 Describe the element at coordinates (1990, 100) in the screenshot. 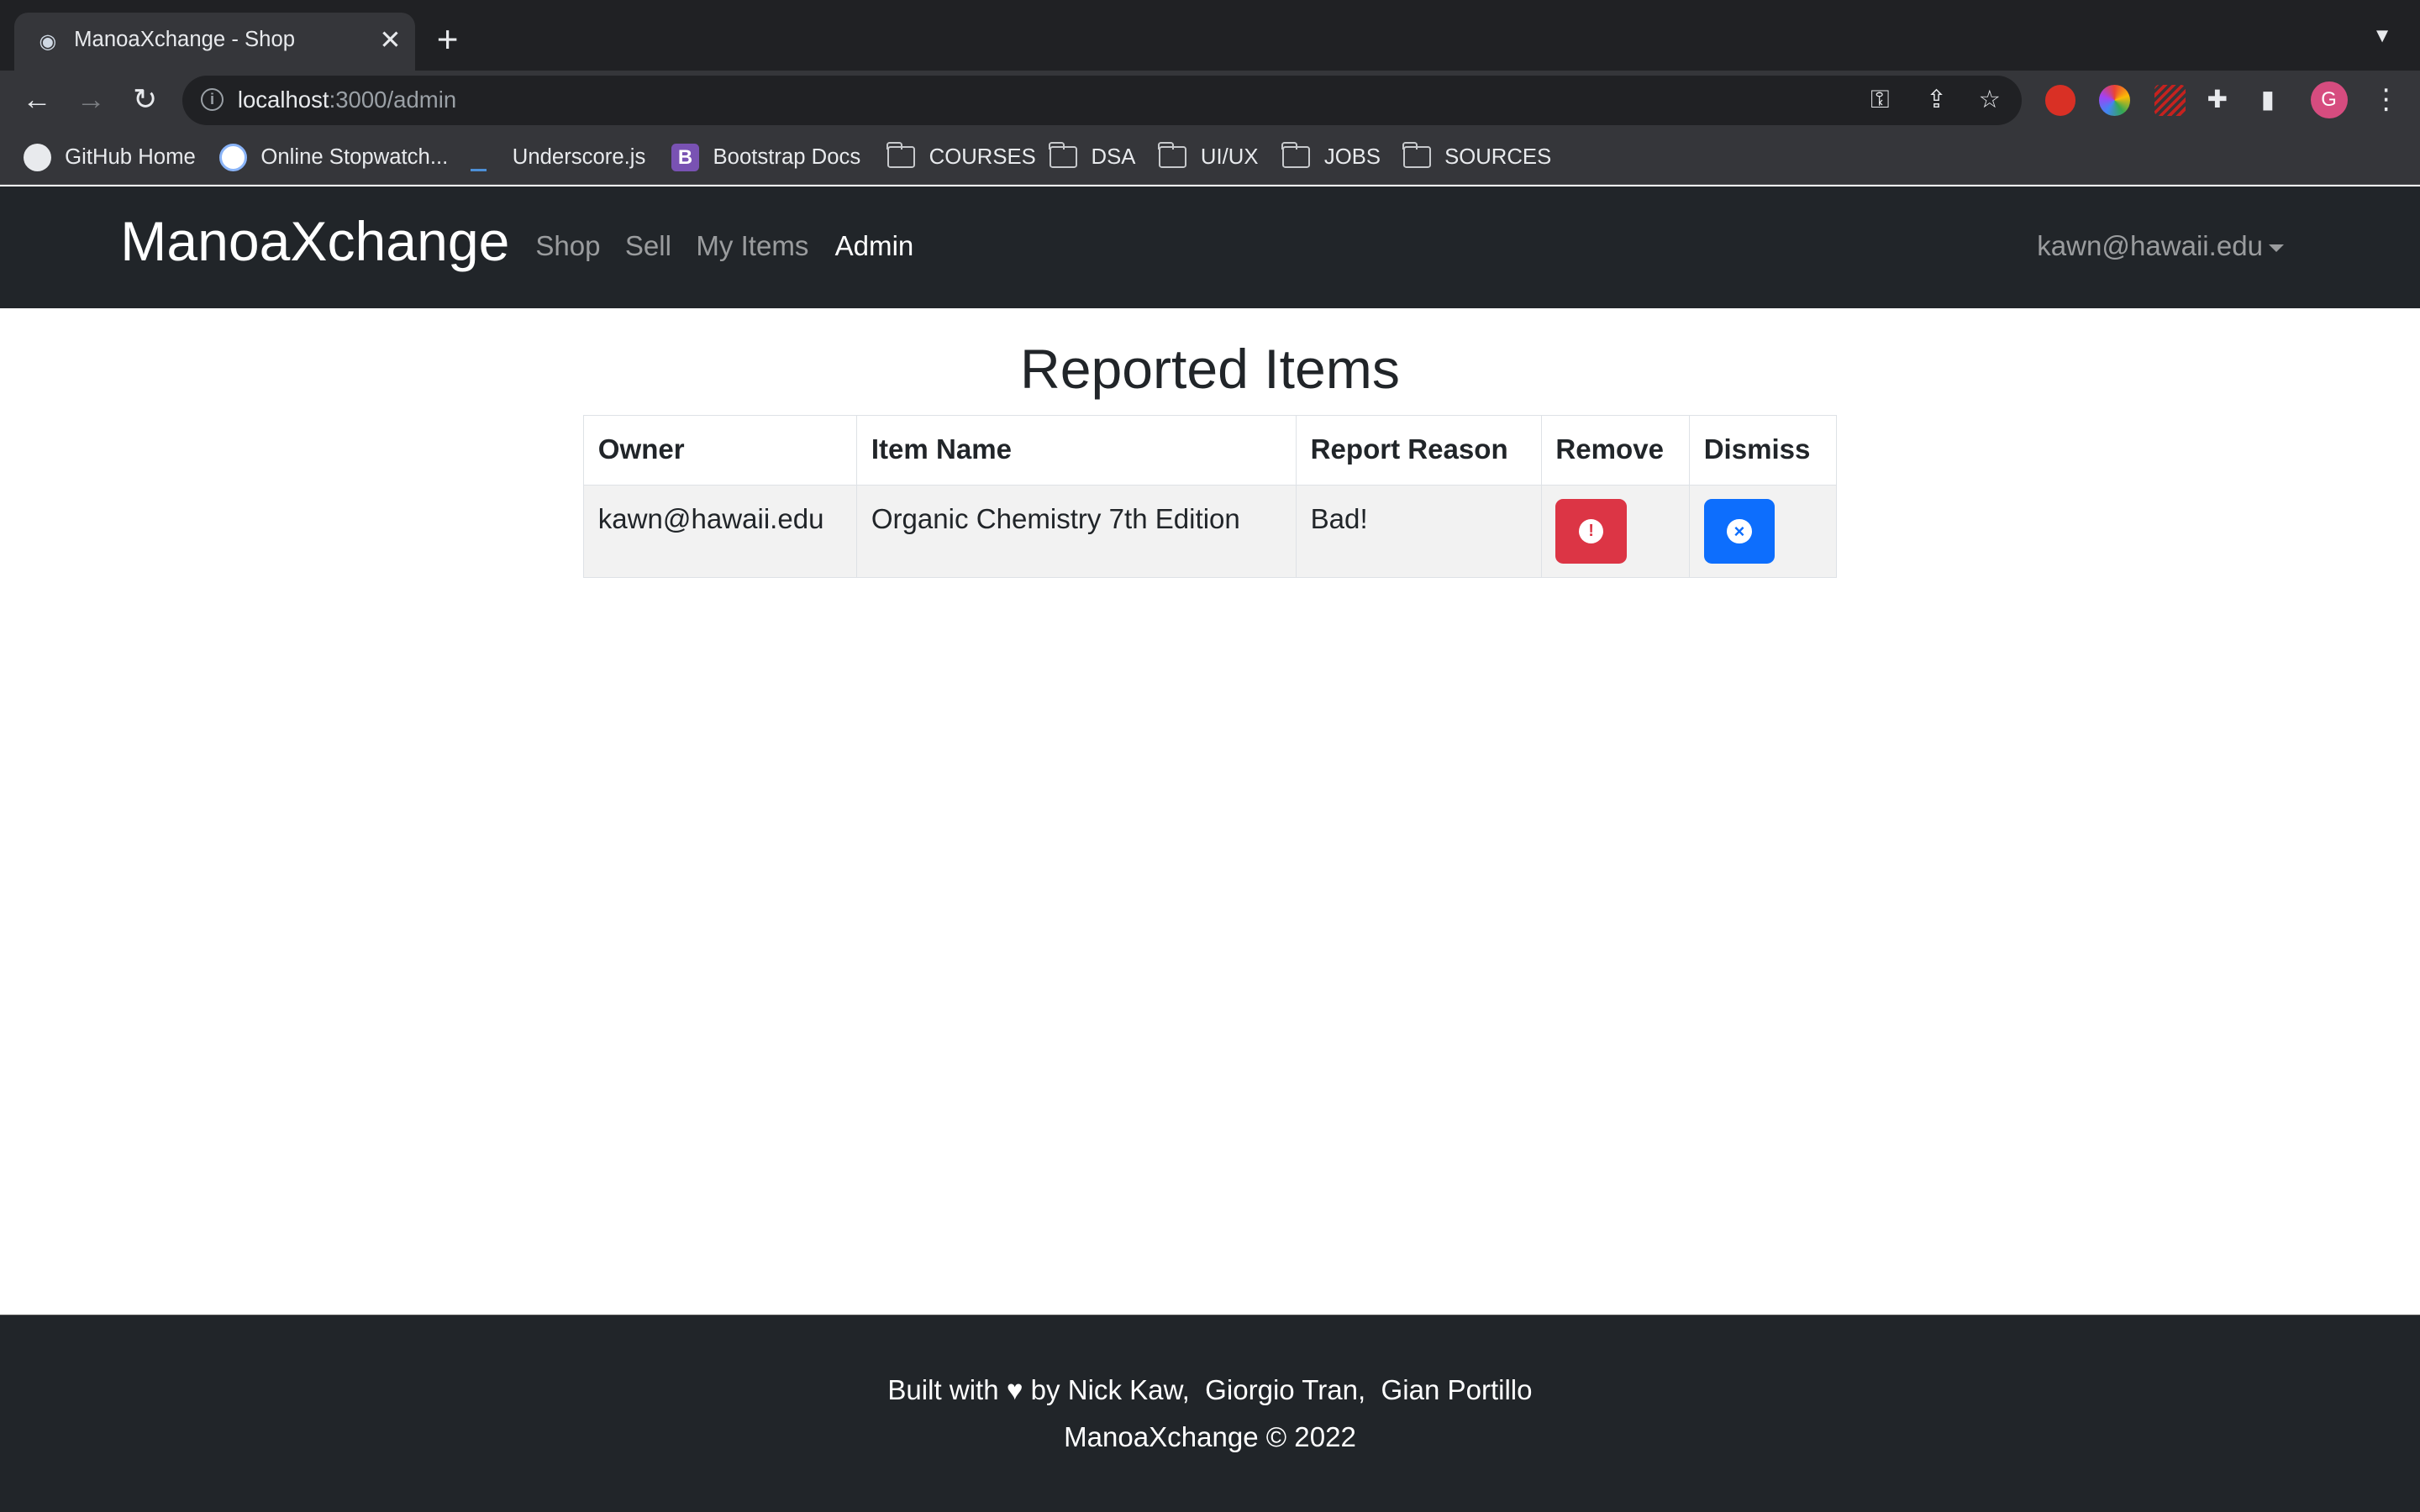

I see `bookmark-star-icon: ☆` at that location.